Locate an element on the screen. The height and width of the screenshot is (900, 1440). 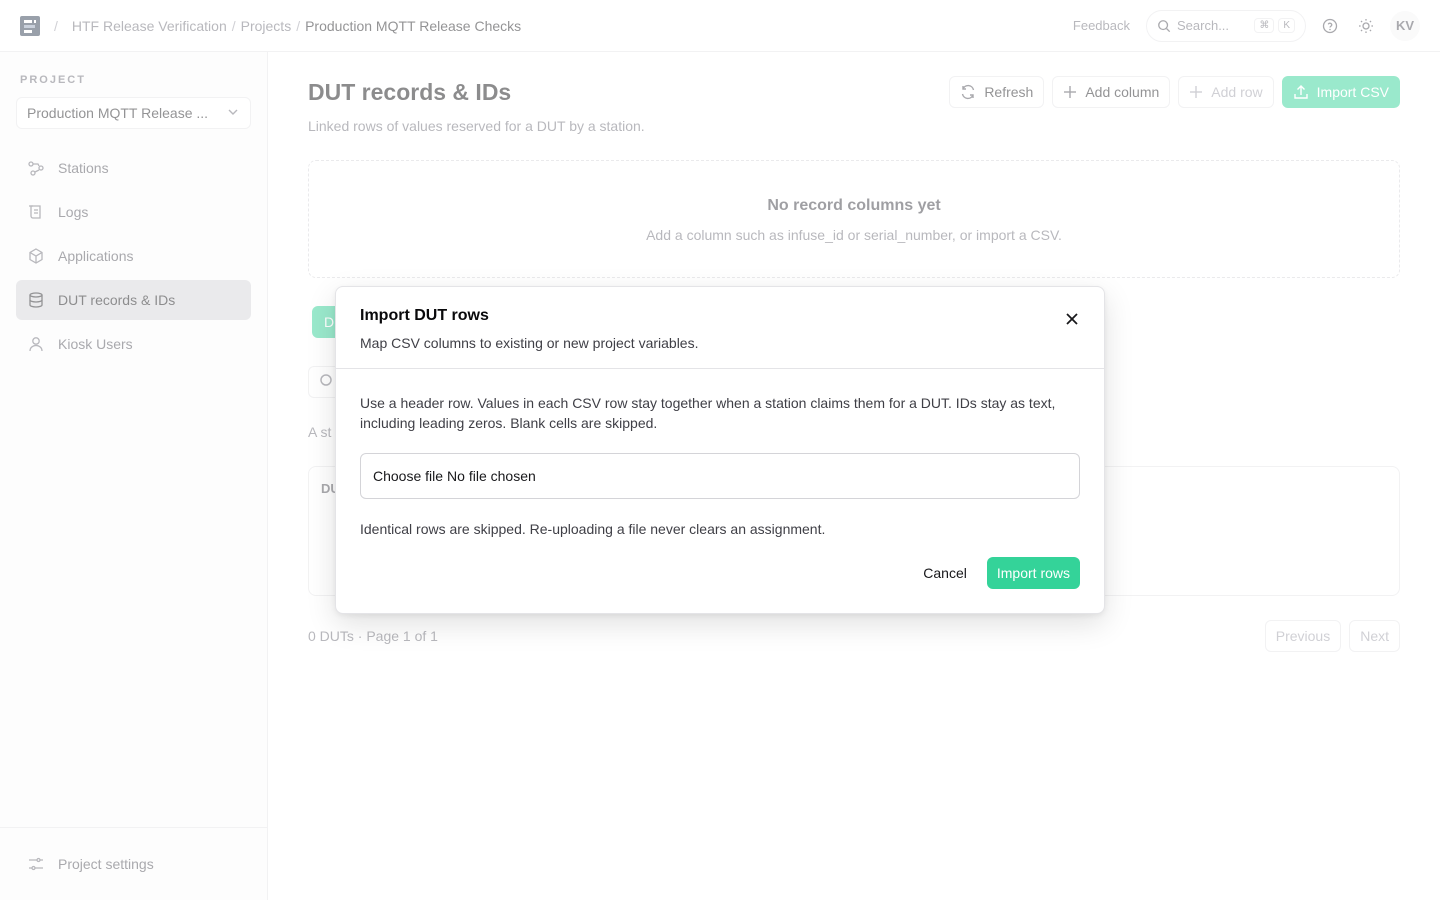
choose-file-button: Choose file is located at coordinates (408, 476).